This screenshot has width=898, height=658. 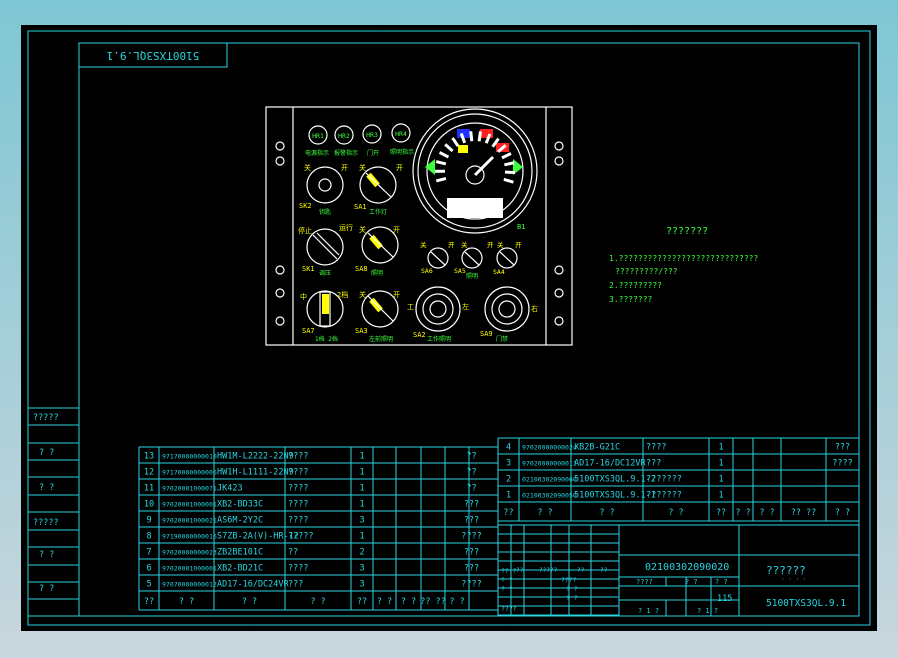 What do you see at coordinates (149, 489) in the screenshot?
I see `bom-cell: 11` at bounding box center [149, 489].